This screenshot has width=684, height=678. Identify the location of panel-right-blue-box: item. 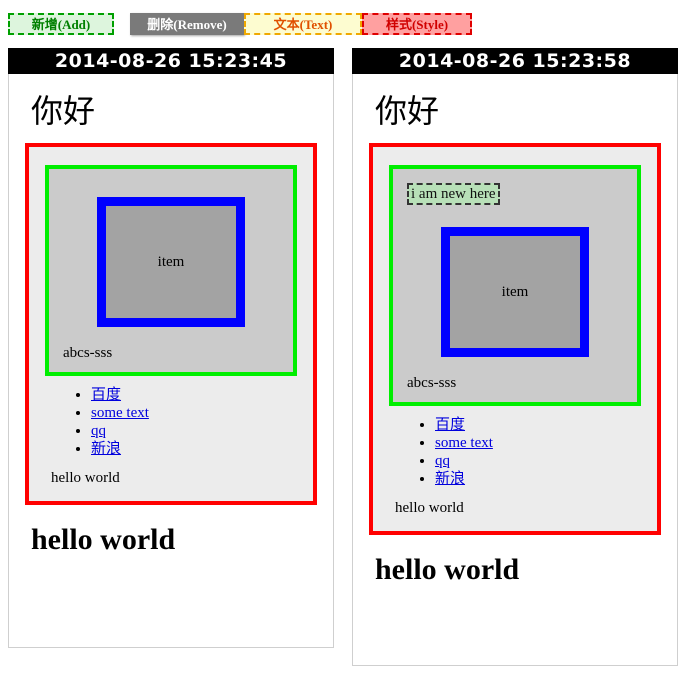
(515, 292).